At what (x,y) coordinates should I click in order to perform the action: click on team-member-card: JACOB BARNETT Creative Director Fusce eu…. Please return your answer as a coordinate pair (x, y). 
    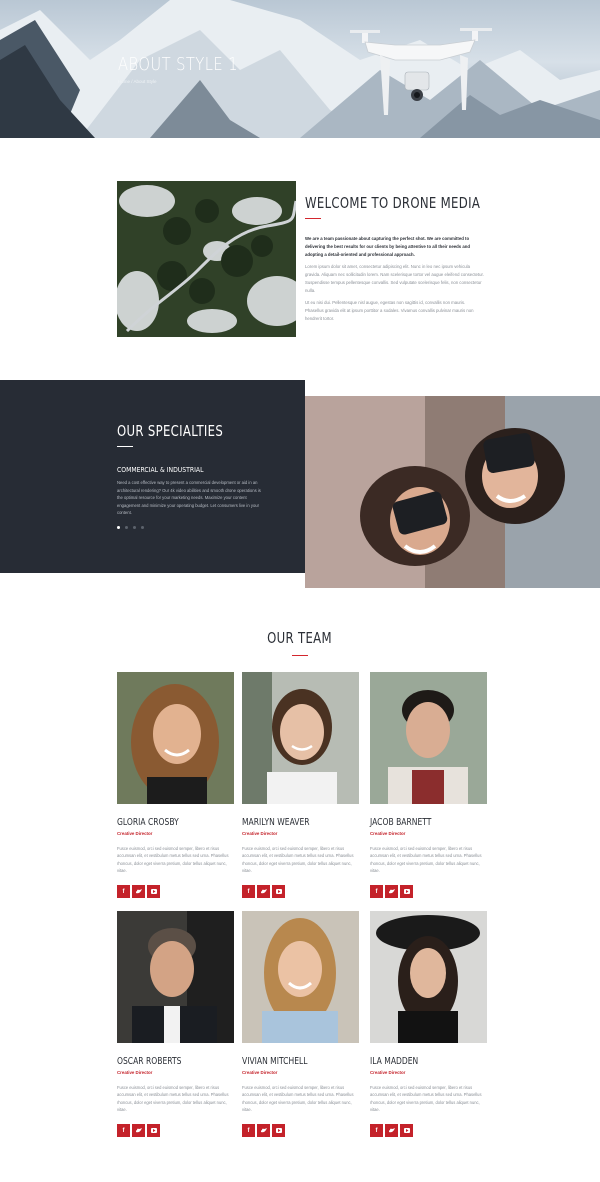
    Looking at the image, I should click on (429, 785).